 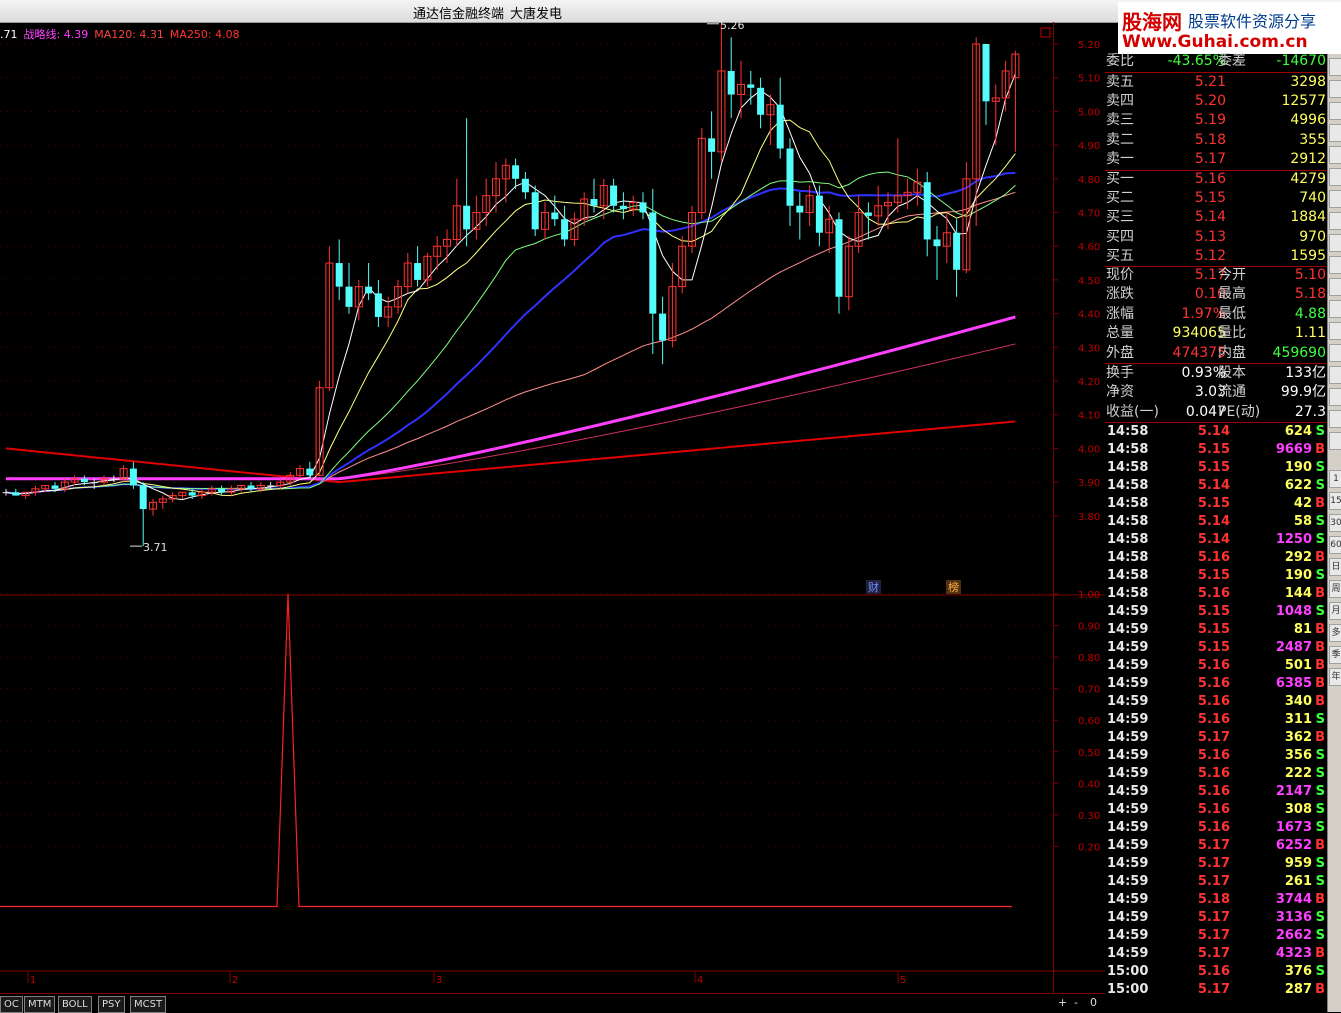 I want to click on period-button: 季, so click(x=1335, y=655).